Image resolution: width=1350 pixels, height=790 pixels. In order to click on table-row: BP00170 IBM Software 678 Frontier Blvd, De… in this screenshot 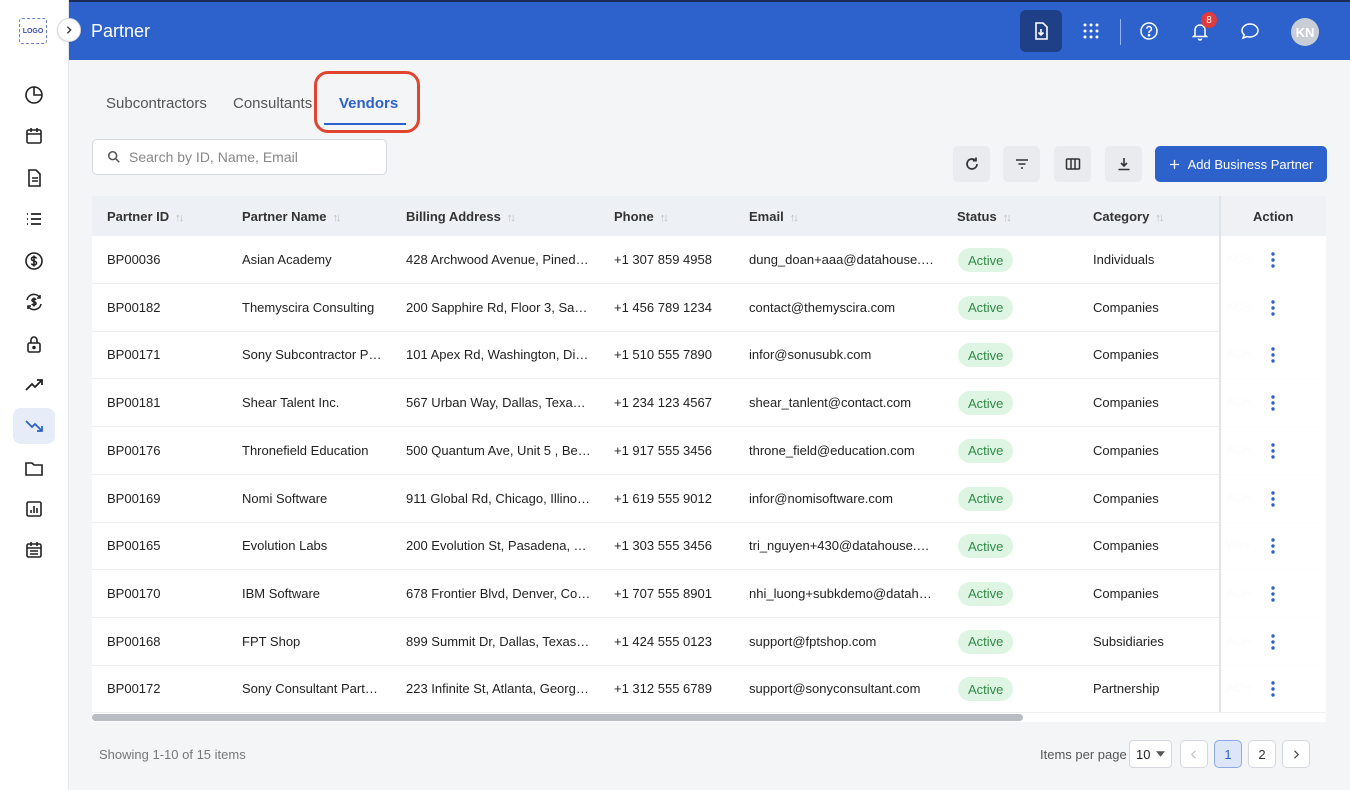, I will do `click(709, 594)`.